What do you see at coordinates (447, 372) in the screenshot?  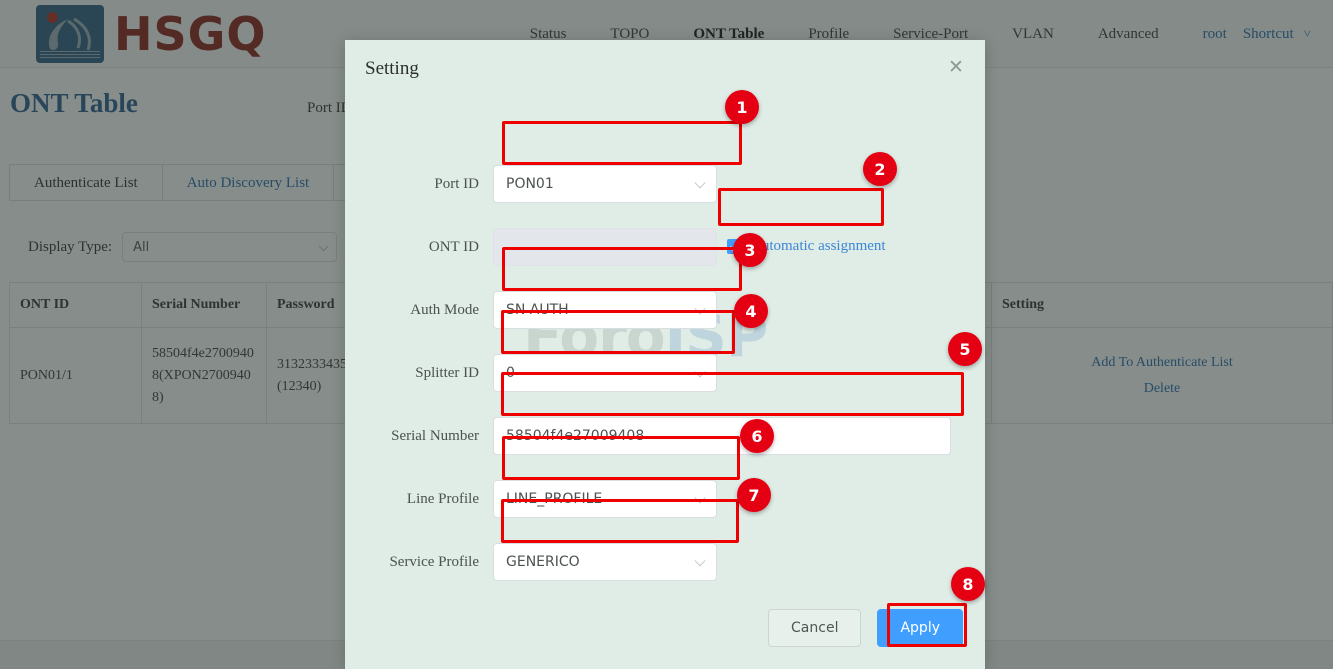 I see `splitter-id-label: Splitter ID` at bounding box center [447, 372].